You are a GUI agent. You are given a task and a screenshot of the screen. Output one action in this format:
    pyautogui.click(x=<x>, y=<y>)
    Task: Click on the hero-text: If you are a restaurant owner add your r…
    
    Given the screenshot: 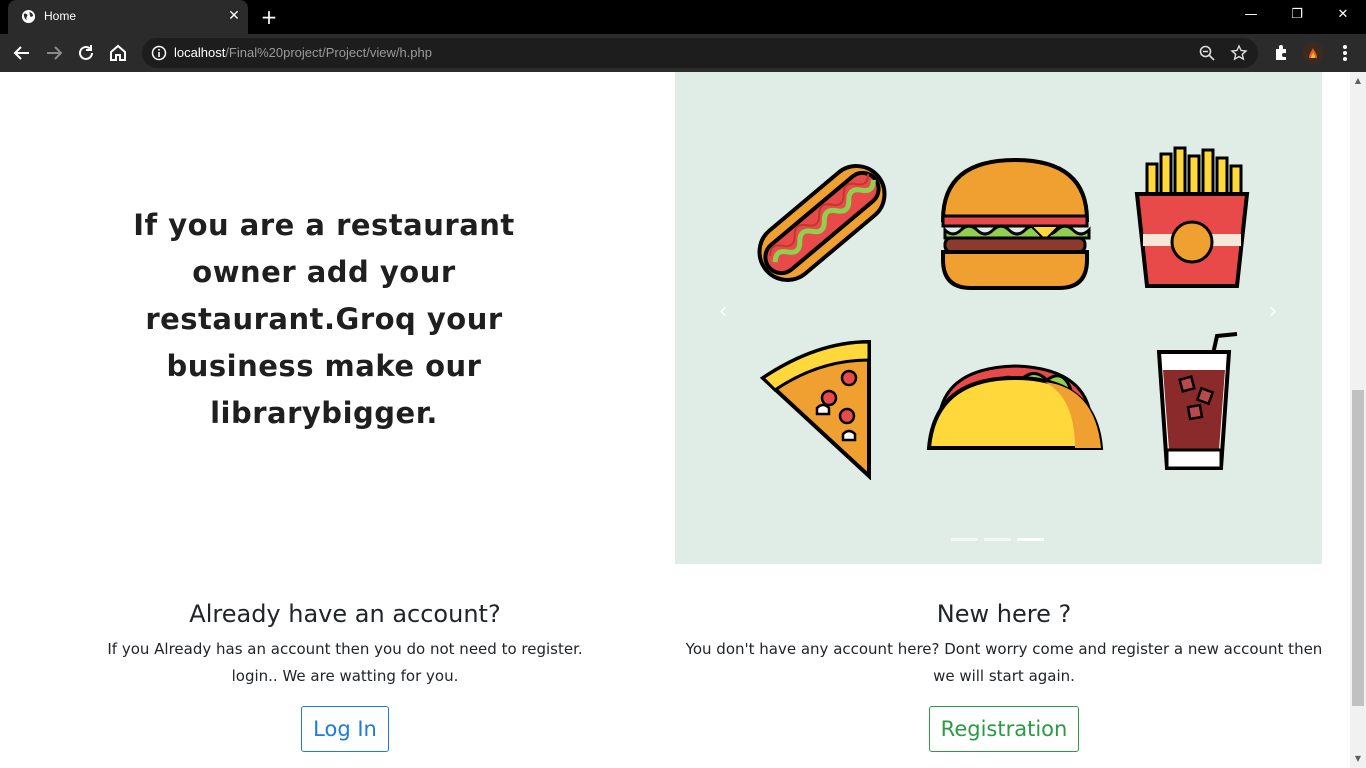 What is the action you would take?
    pyautogui.click(x=324, y=319)
    